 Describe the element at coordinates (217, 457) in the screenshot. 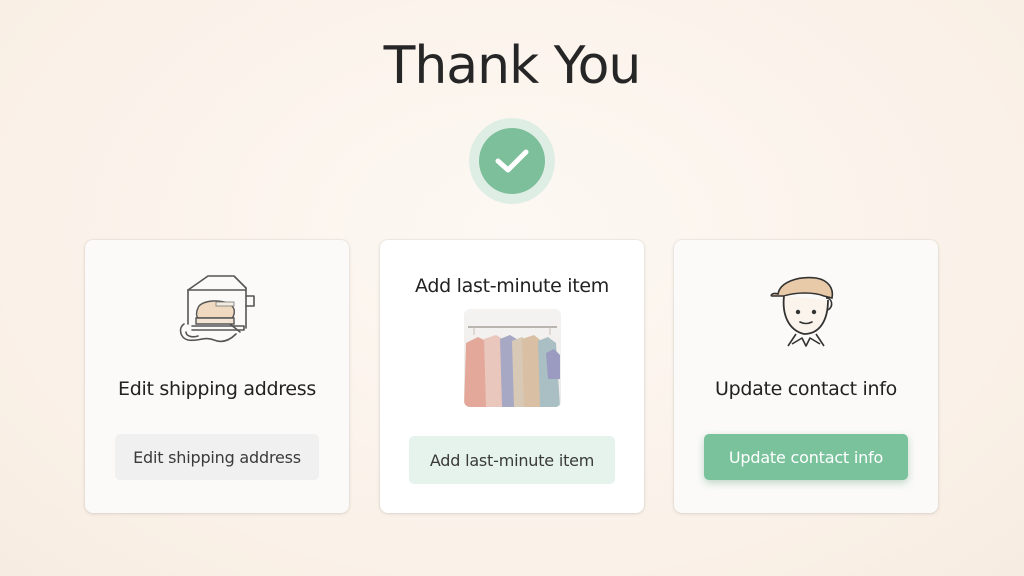

I see `edit-shipping-address-button: Edit shipping address` at that location.